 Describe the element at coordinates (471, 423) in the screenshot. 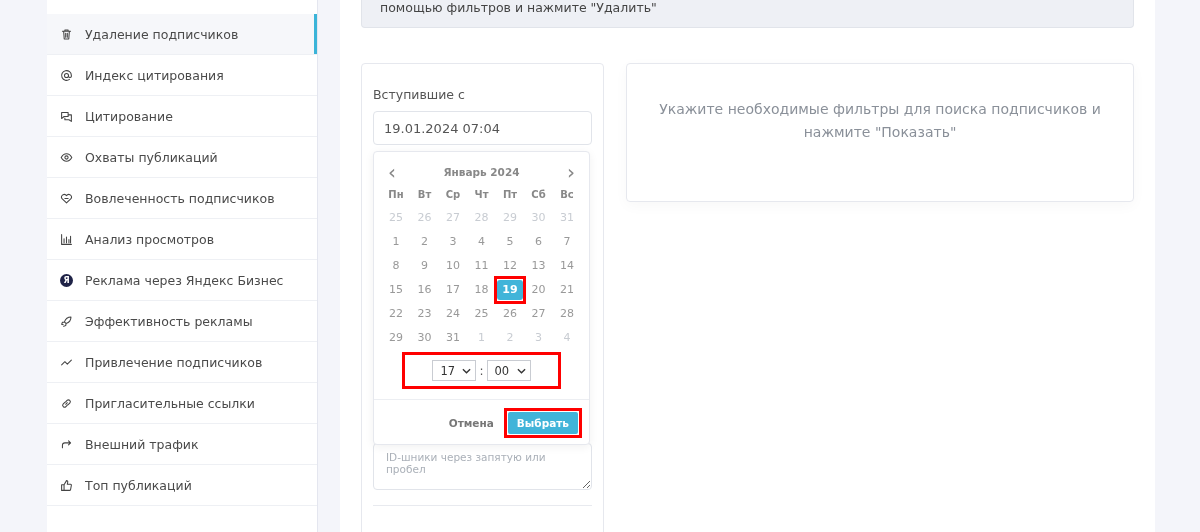

I see `cancel-button: Отмена` at that location.